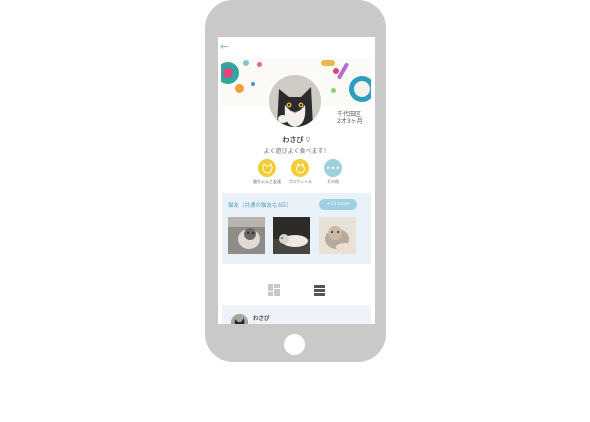 The image size is (590, 422). Describe the element at coordinates (293, 140) in the screenshot. I see `profile-name: わさび` at that location.